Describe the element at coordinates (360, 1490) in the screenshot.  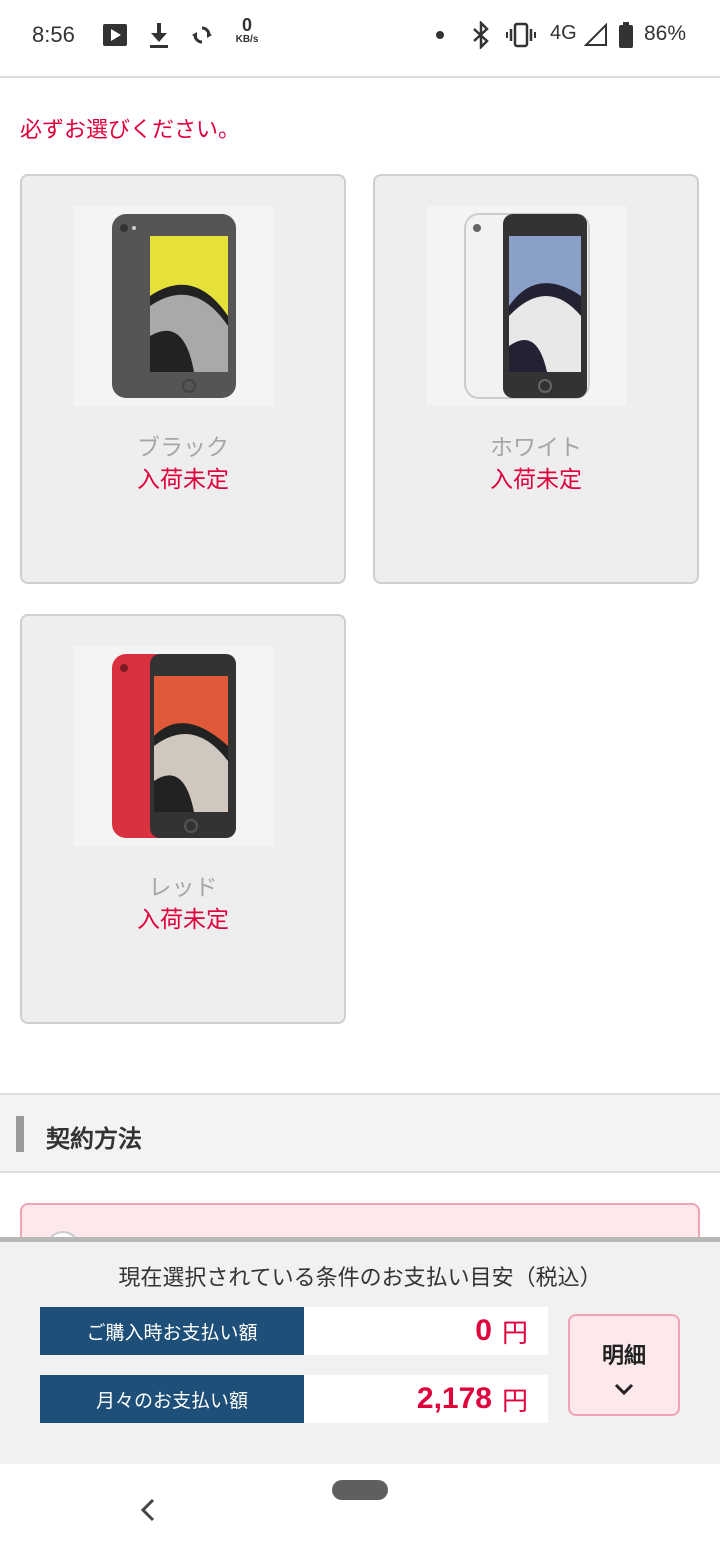
I see `home-gesture-pill` at that location.